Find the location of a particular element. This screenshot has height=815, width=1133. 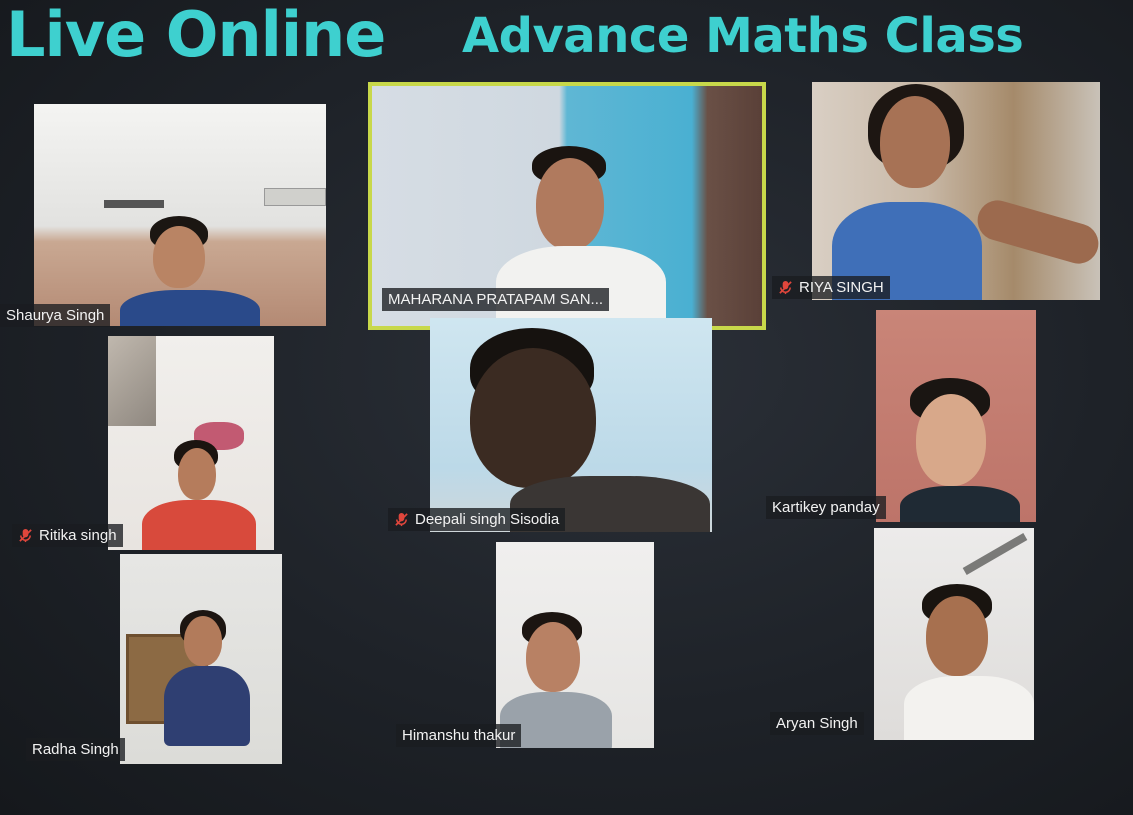

participant-name-label: RIYA SINGH is located at coordinates (831, 287).